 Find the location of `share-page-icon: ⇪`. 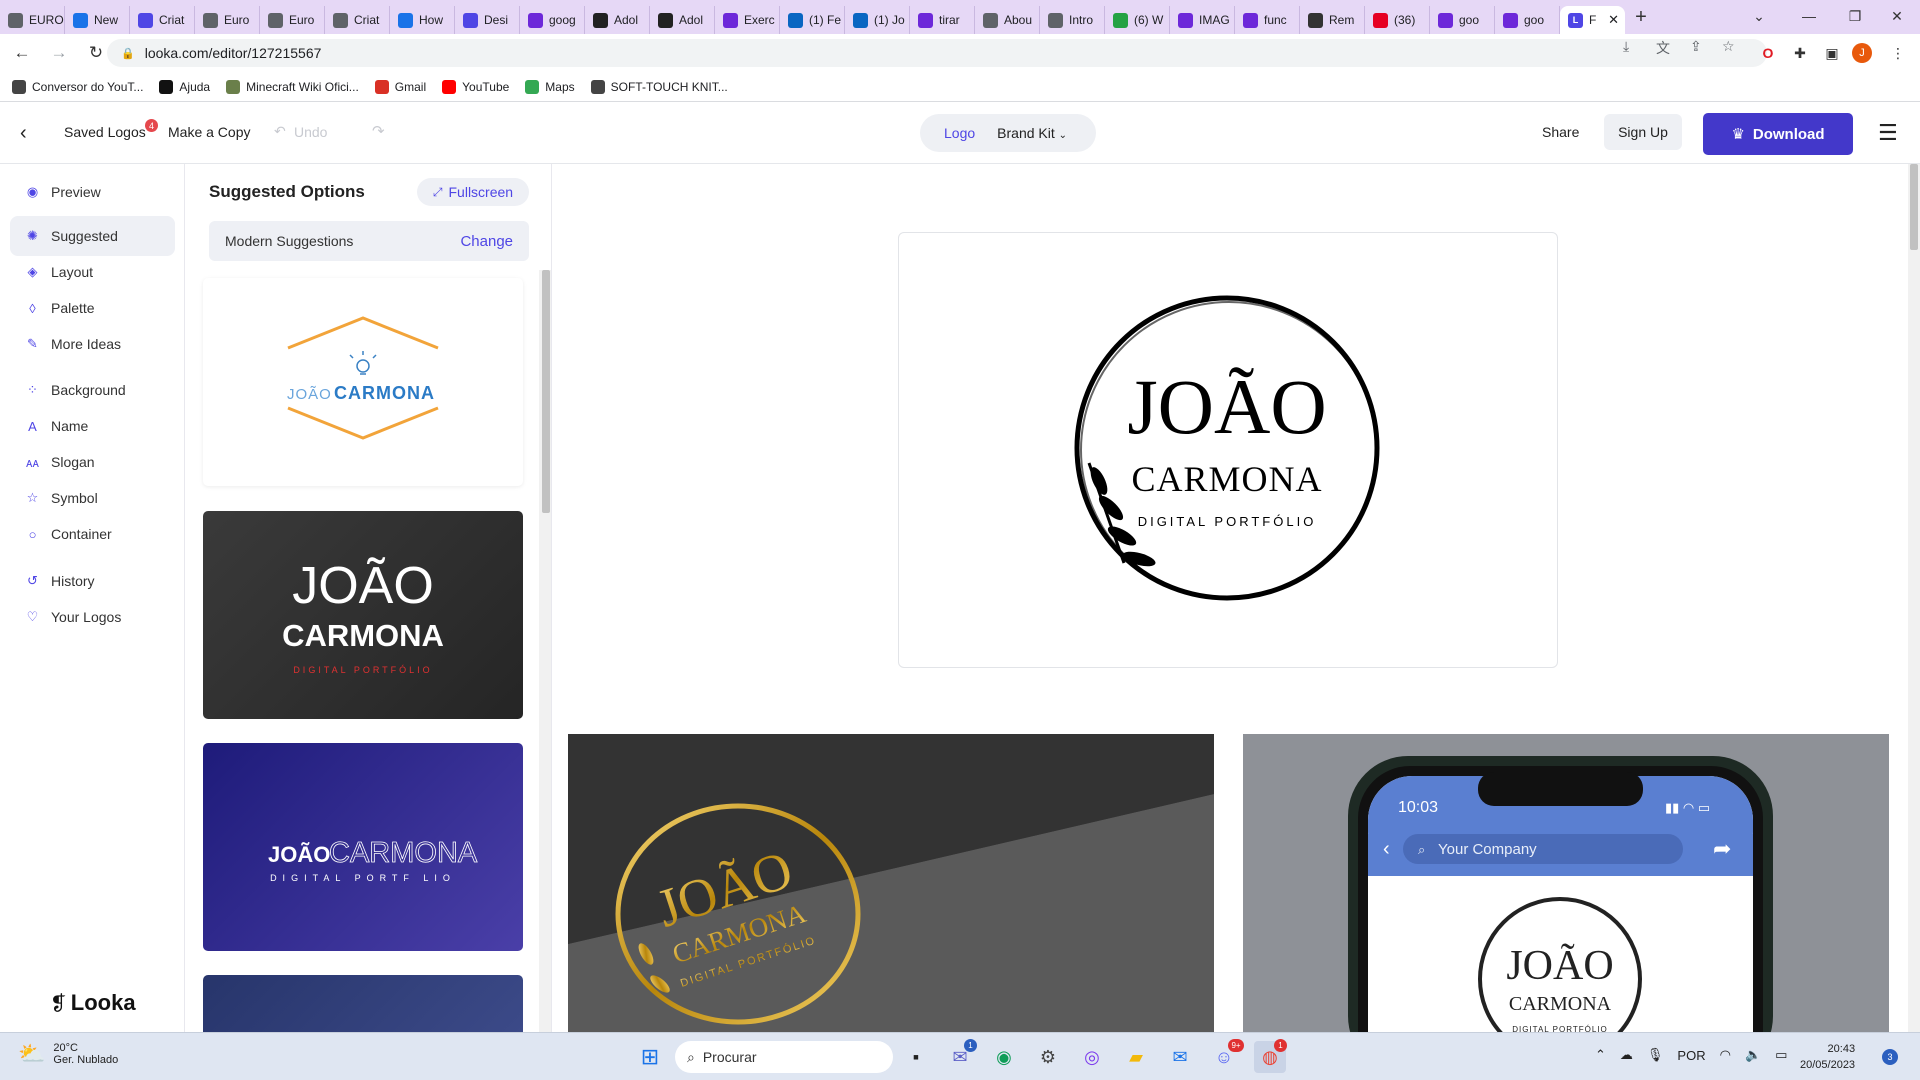

share-page-icon: ⇪ is located at coordinates (1696, 46).